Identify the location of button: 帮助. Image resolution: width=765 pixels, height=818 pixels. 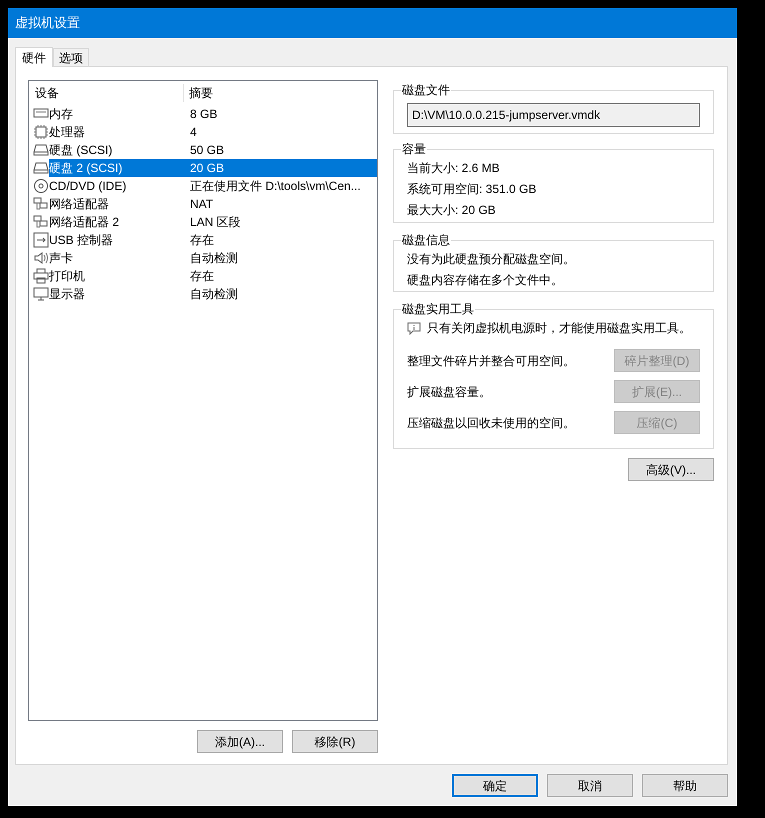
(685, 785).